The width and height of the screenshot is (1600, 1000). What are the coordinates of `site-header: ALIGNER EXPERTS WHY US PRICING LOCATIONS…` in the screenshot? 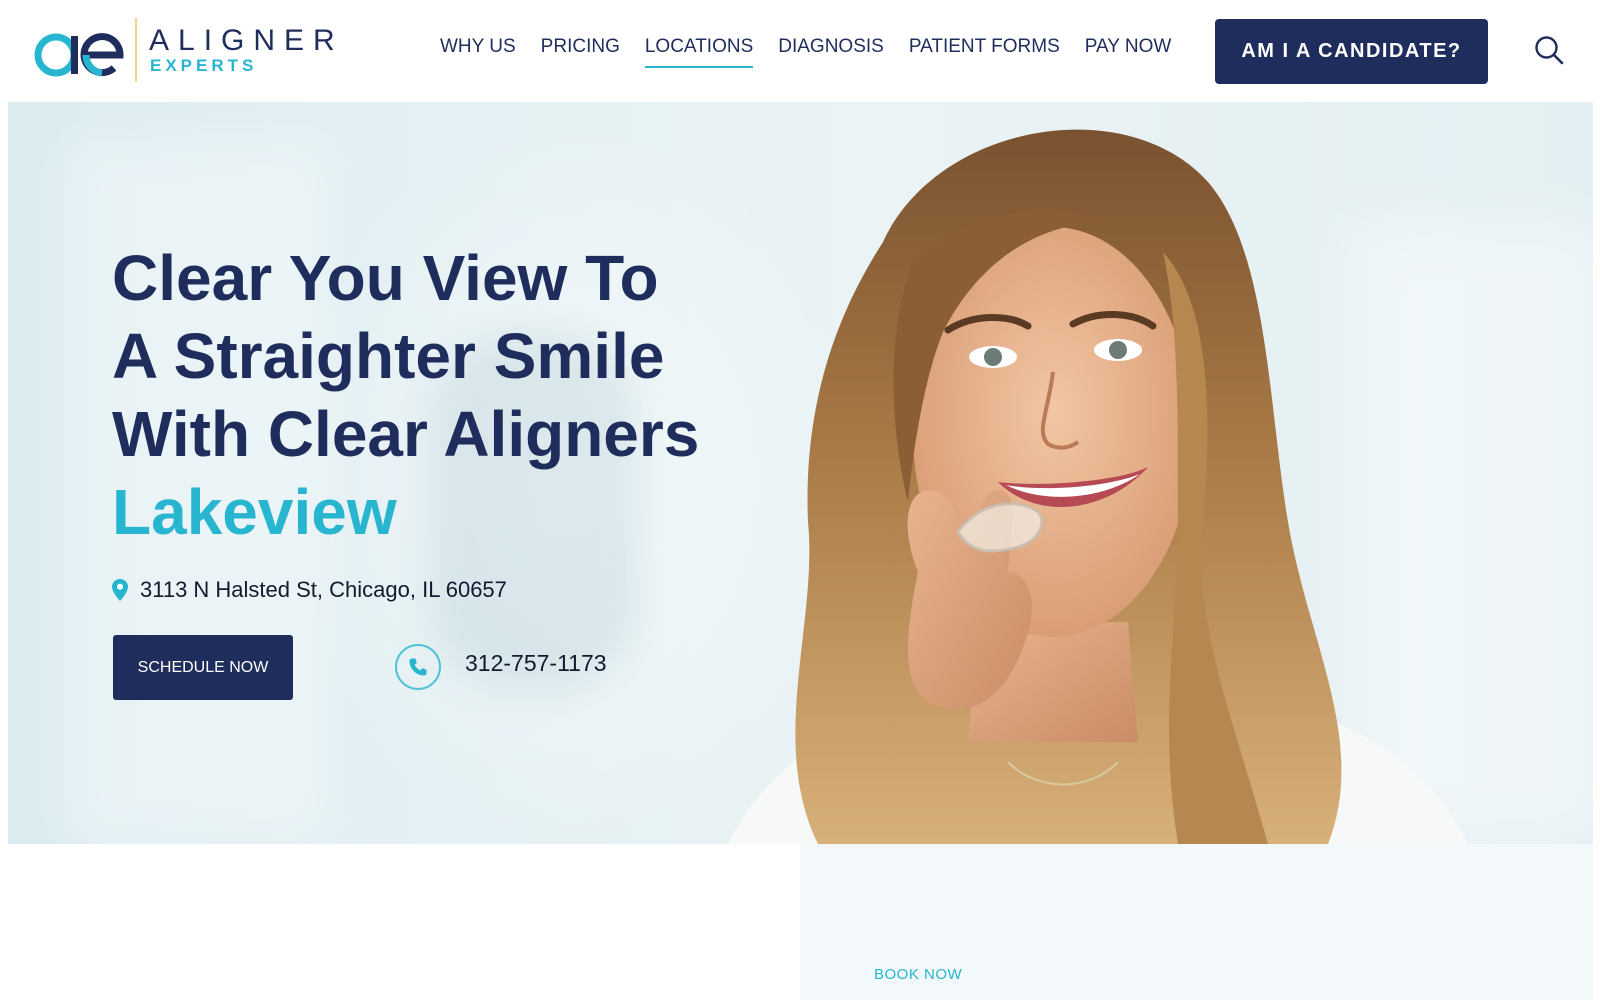 It's located at (800, 51).